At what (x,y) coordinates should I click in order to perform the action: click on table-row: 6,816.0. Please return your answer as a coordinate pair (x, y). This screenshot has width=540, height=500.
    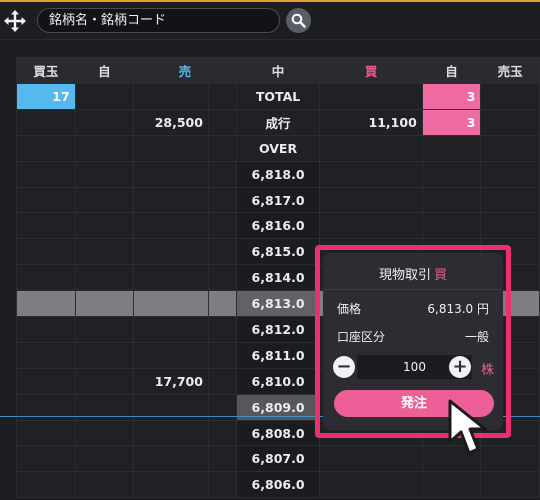
    Looking at the image, I should click on (278, 226).